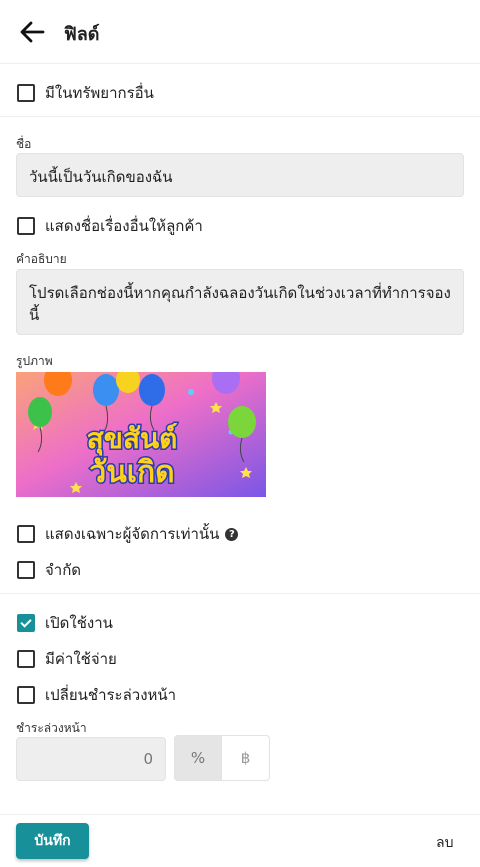 This screenshot has height=867, width=480. What do you see at coordinates (41, 259) in the screenshot?
I see `description-label: คำอธิบาย` at bounding box center [41, 259].